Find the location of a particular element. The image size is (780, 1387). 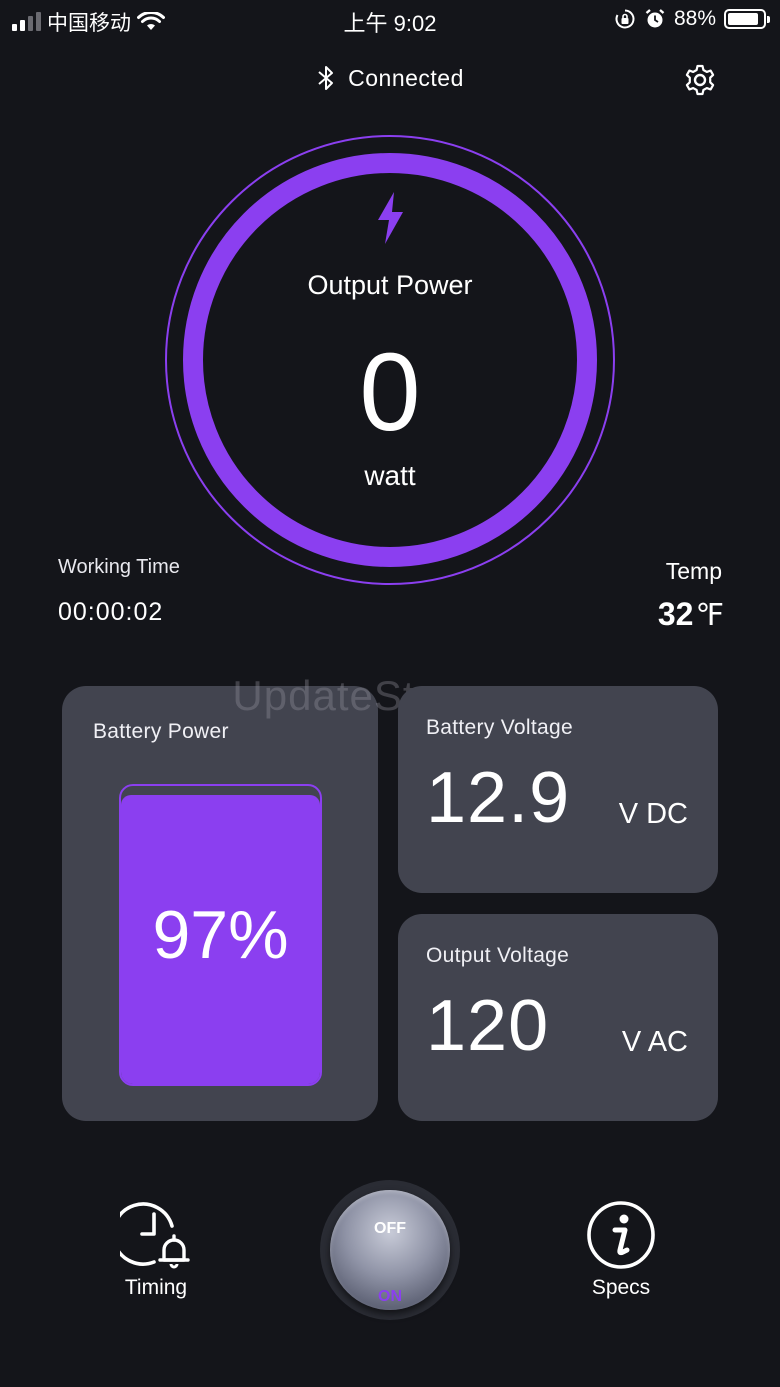

clock-alarm-icon is located at coordinates (155, 1235).